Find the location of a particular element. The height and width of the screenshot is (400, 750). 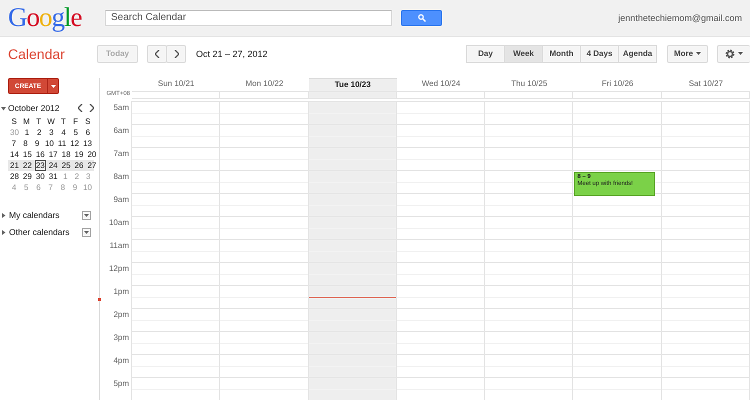

date-cell: 31 is located at coordinates (53, 176).